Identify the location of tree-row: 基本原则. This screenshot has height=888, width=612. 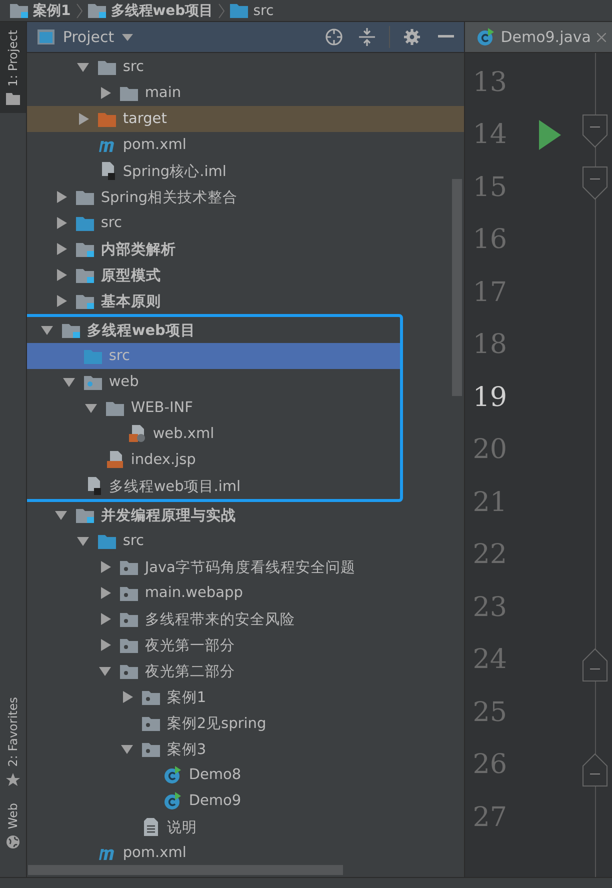
(245, 301).